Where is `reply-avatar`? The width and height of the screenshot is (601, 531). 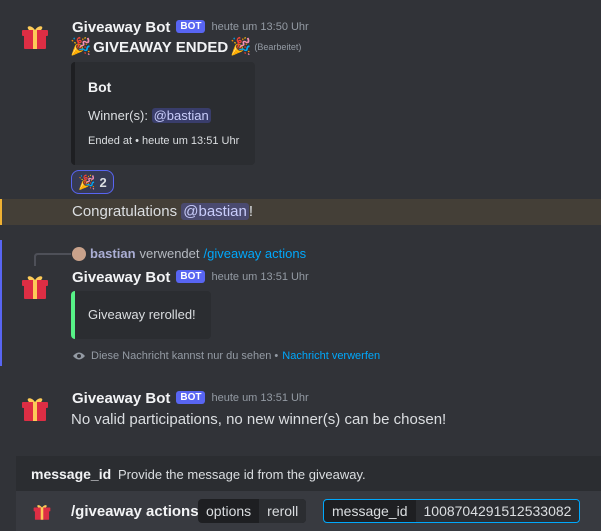 reply-avatar is located at coordinates (79, 253).